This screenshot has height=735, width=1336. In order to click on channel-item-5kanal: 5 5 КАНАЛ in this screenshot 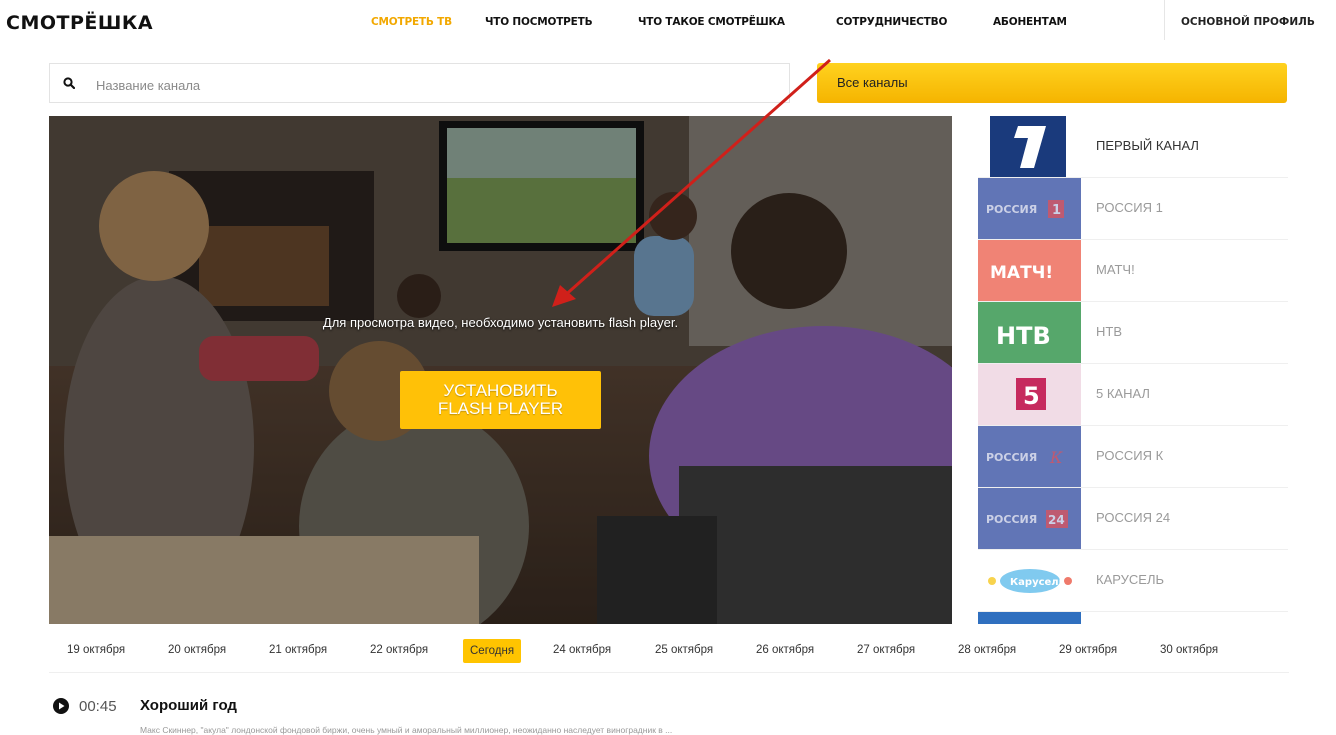, I will do `click(1133, 395)`.